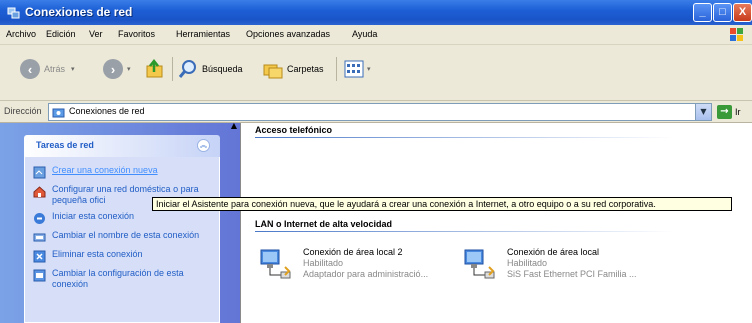 The height and width of the screenshot is (323, 752). What do you see at coordinates (30, 69) in the screenshot?
I see `back-arrow-icon: ‹` at bounding box center [30, 69].